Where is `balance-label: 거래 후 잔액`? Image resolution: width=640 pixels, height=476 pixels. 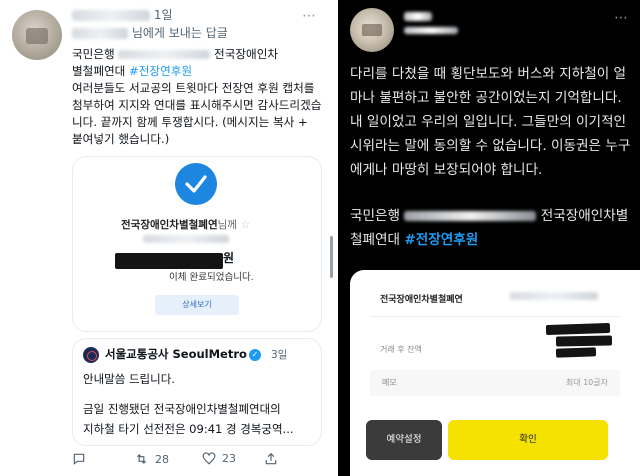
balance-label: 거래 후 잔액 is located at coordinates (401, 349).